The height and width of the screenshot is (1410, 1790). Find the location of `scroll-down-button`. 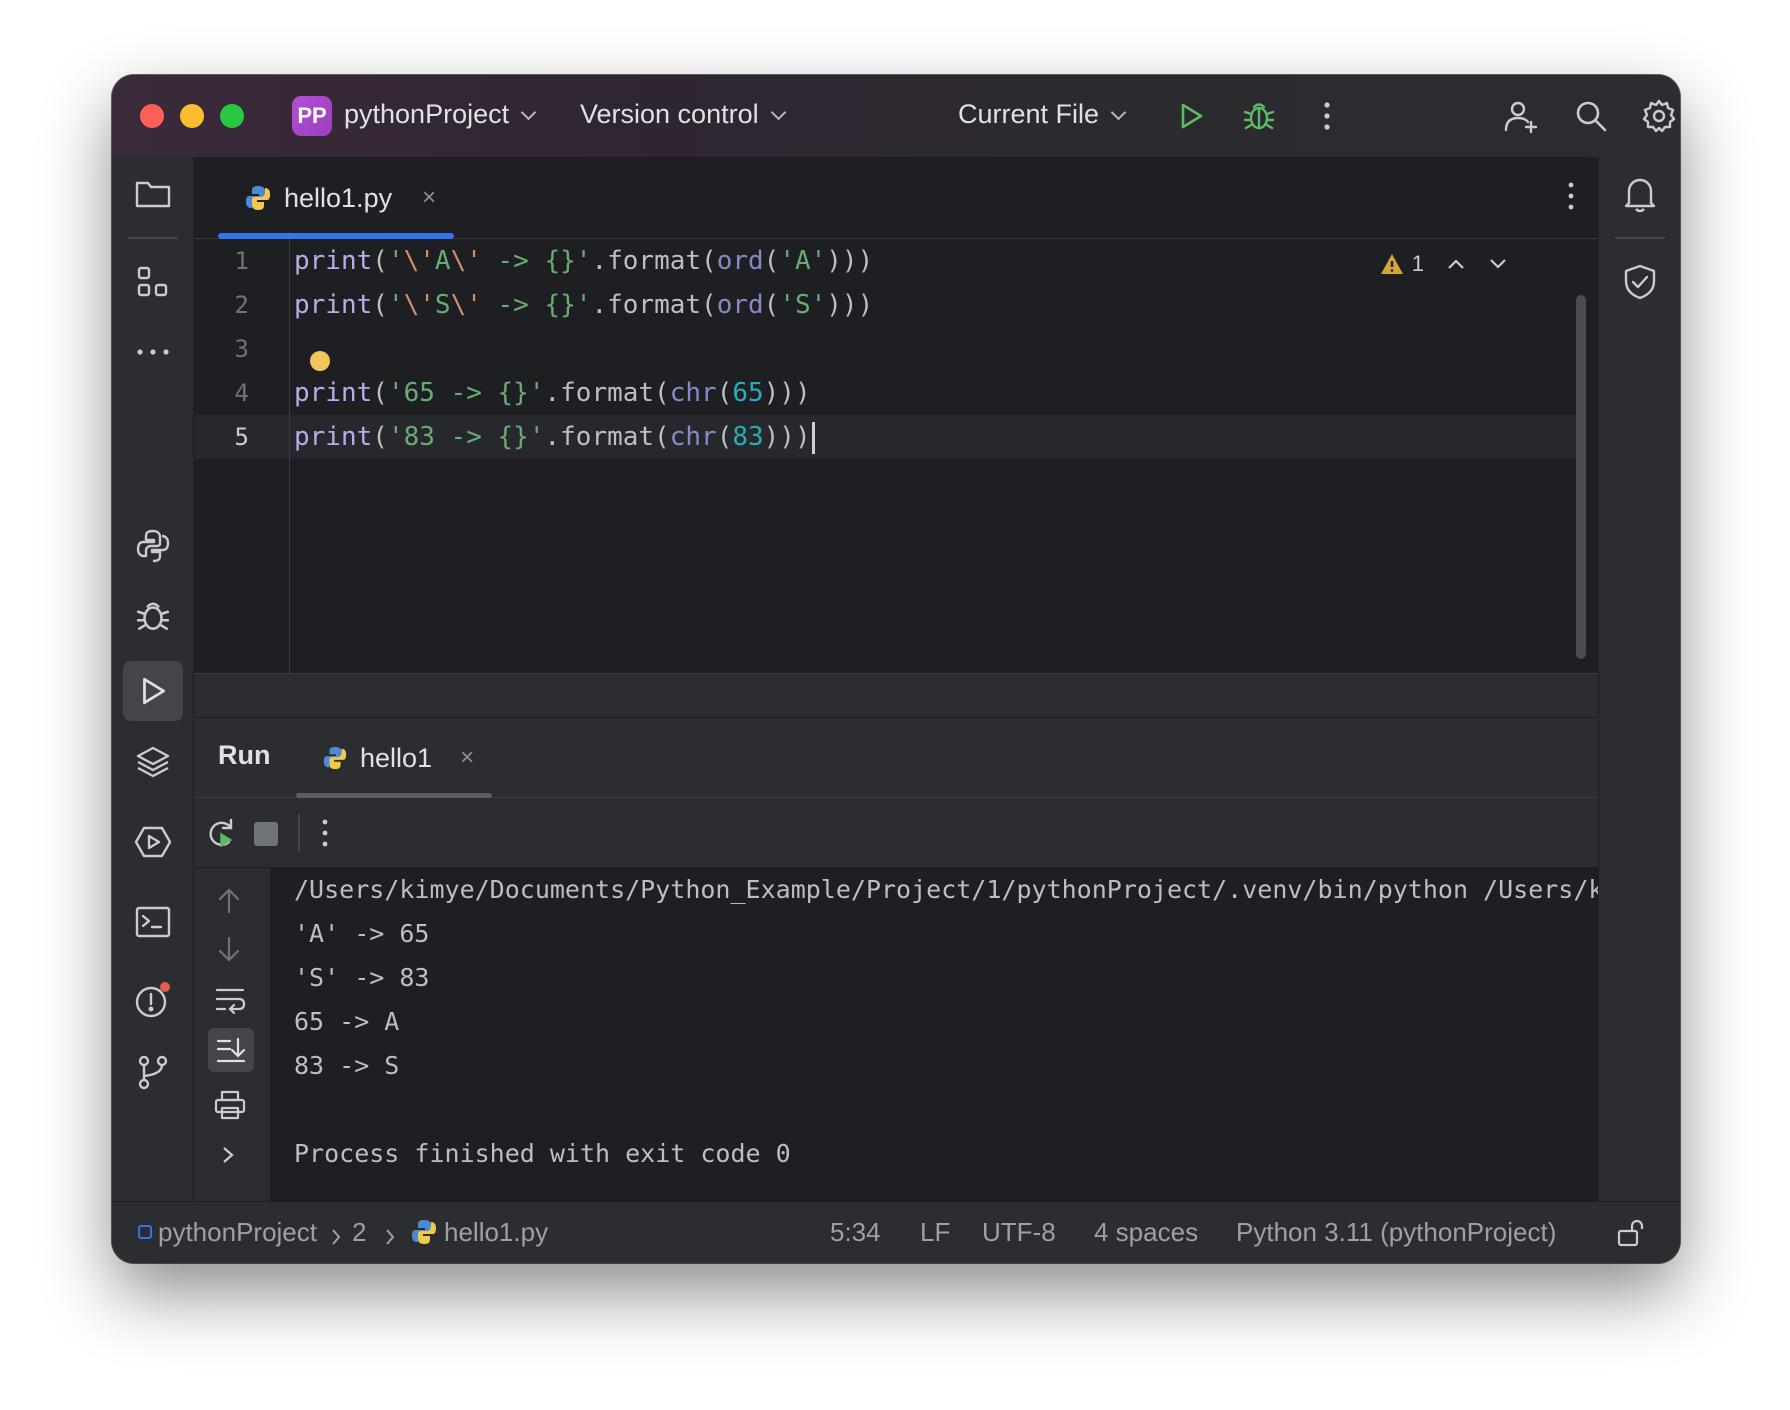

scroll-down-button is located at coordinates (229, 951).